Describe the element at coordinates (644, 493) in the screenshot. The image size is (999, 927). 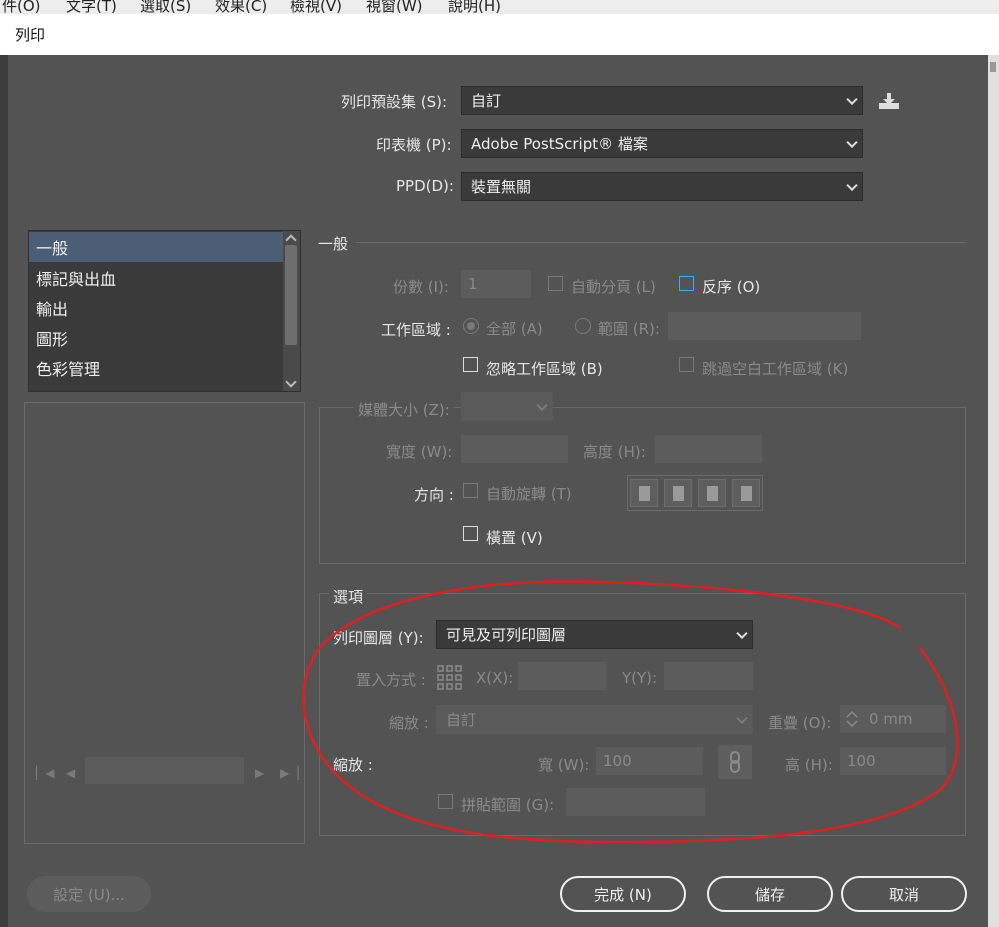
I see `portrait-icon` at that location.